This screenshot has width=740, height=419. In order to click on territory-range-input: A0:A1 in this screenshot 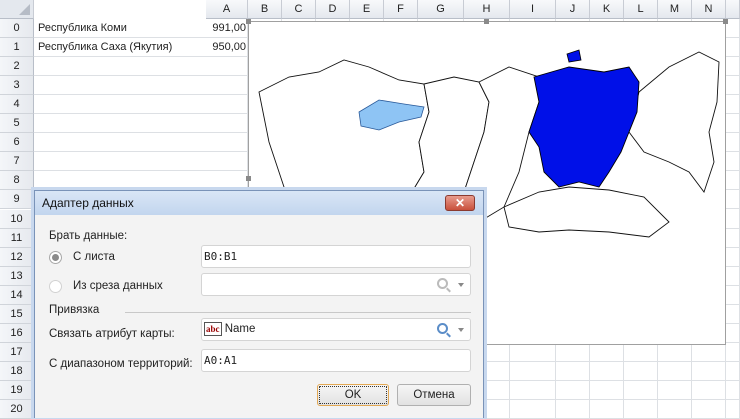, I will do `click(336, 360)`.